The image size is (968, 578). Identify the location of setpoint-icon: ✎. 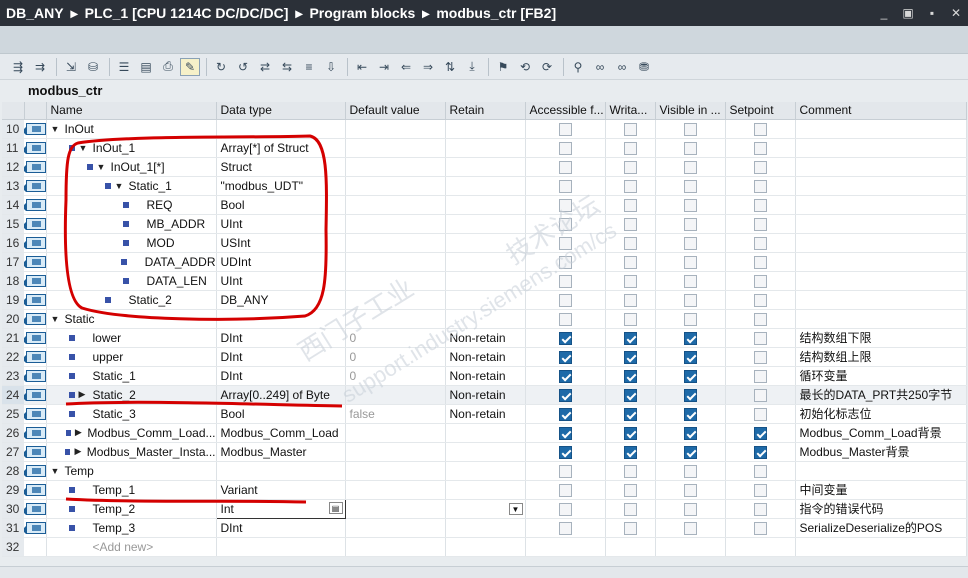
(190, 66).